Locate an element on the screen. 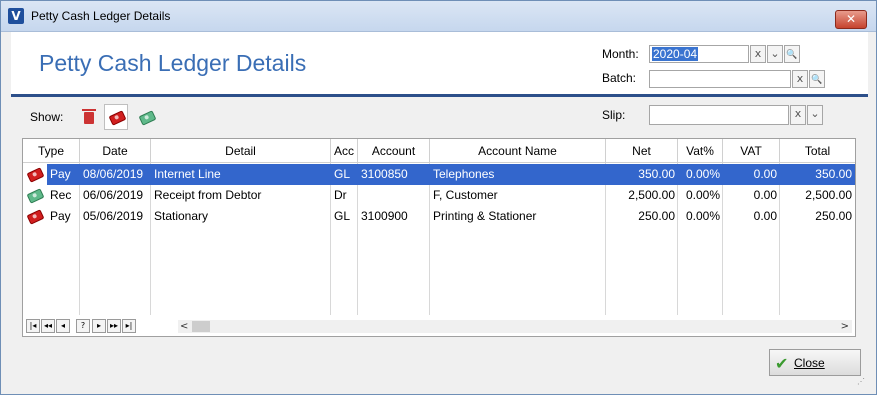 The height and width of the screenshot is (395, 877). date-cell: 06/06/2019 is located at coordinates (113, 195).